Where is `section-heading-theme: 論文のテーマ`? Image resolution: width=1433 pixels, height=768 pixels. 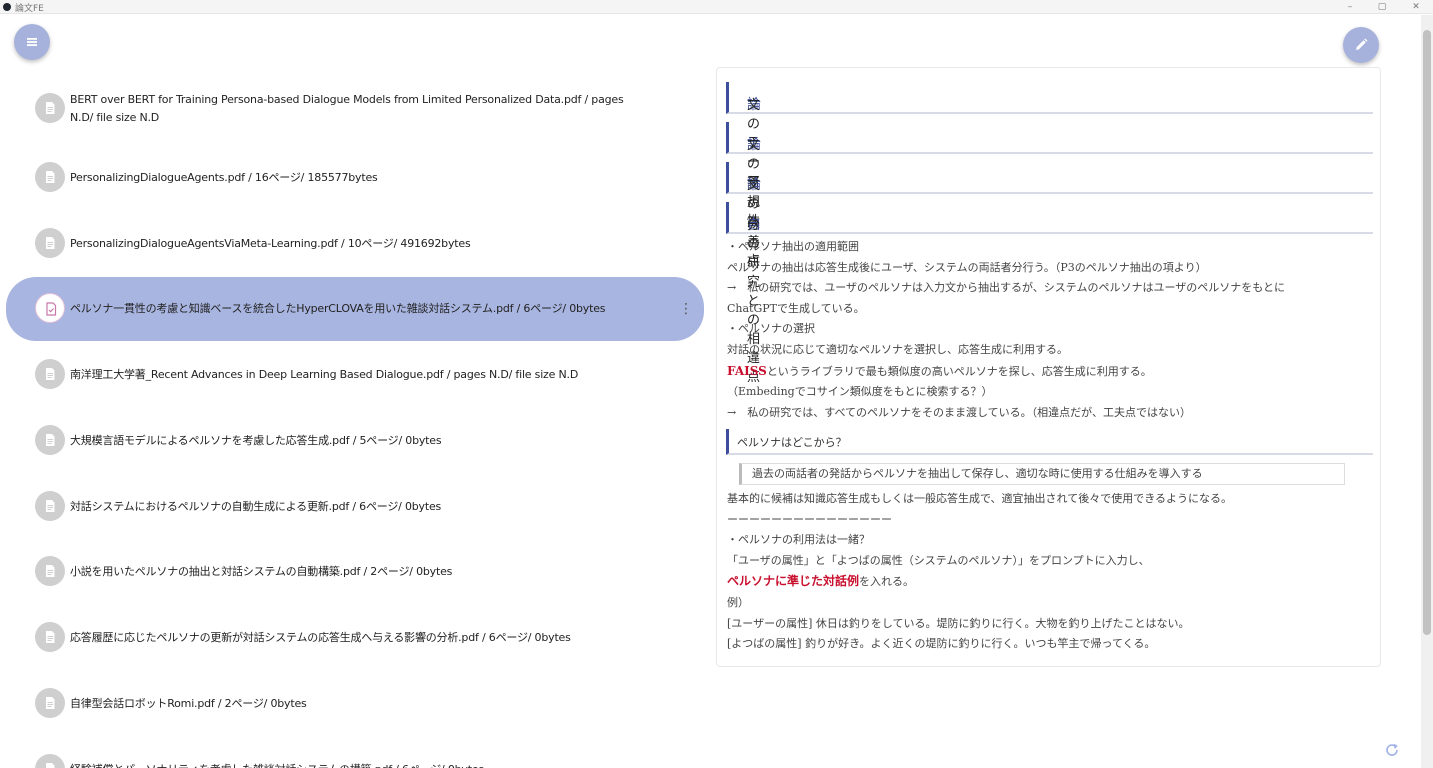 section-heading-theme: 論文のテーマ is located at coordinates (1049, 135).